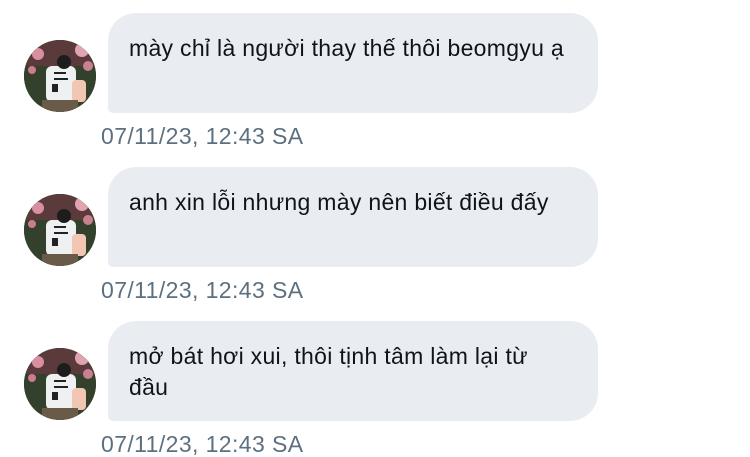 The height and width of the screenshot is (457, 750). I want to click on message-text: mày chỉ là người thay thế thôi beomgyu ạ, so click(346, 48).